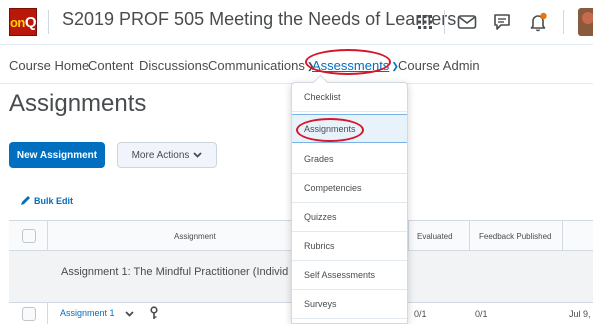 The height and width of the screenshot is (324, 593). Describe the element at coordinates (29, 236) in the screenshot. I see `select-all-checkbox` at that location.